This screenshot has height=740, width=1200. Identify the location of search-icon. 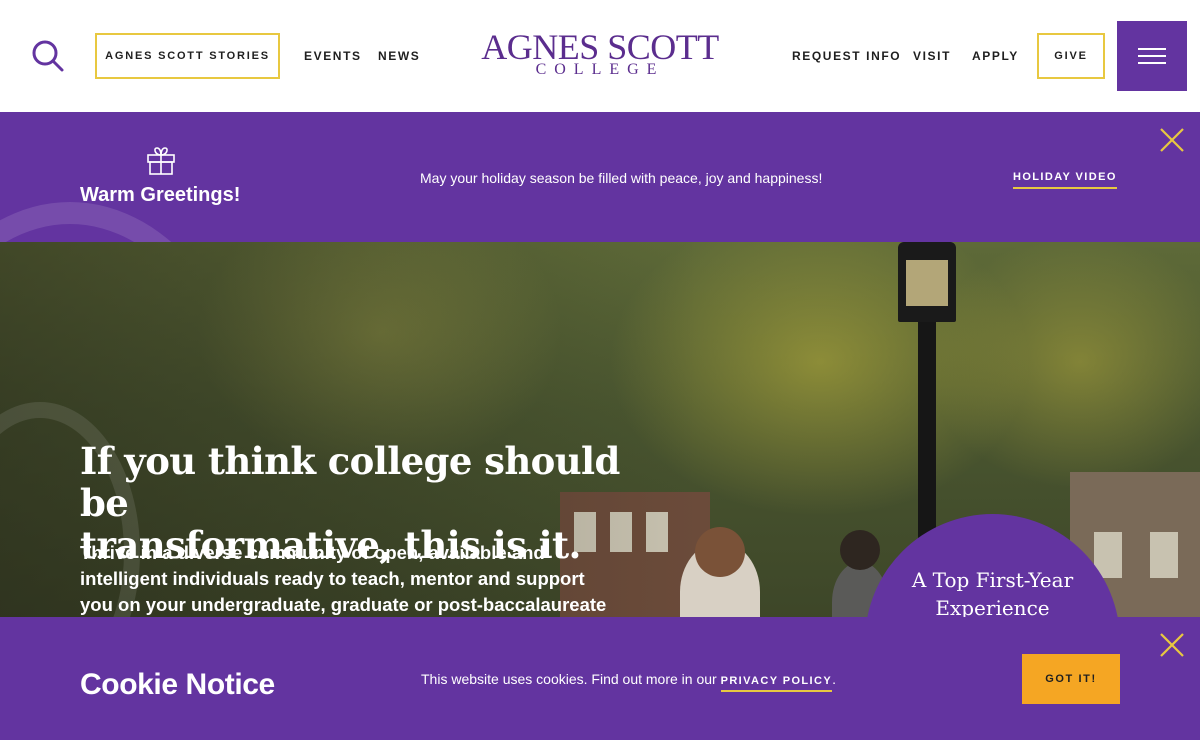
(48, 56).